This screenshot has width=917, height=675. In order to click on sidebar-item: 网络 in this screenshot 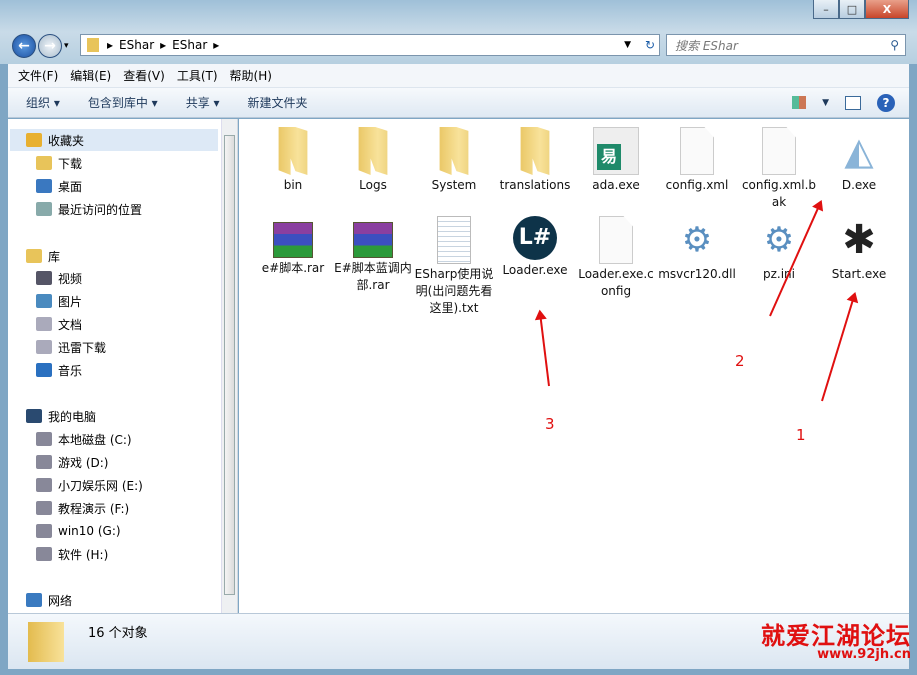, I will do `click(49, 600)`.